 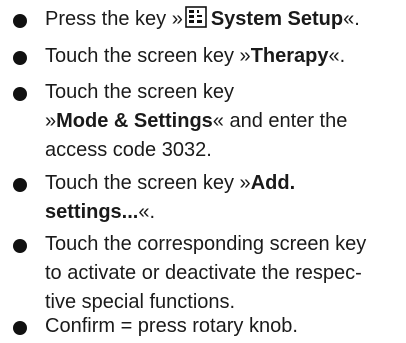 What do you see at coordinates (114, 19) in the screenshot?
I see `step-1-pre: Press the key »` at bounding box center [114, 19].